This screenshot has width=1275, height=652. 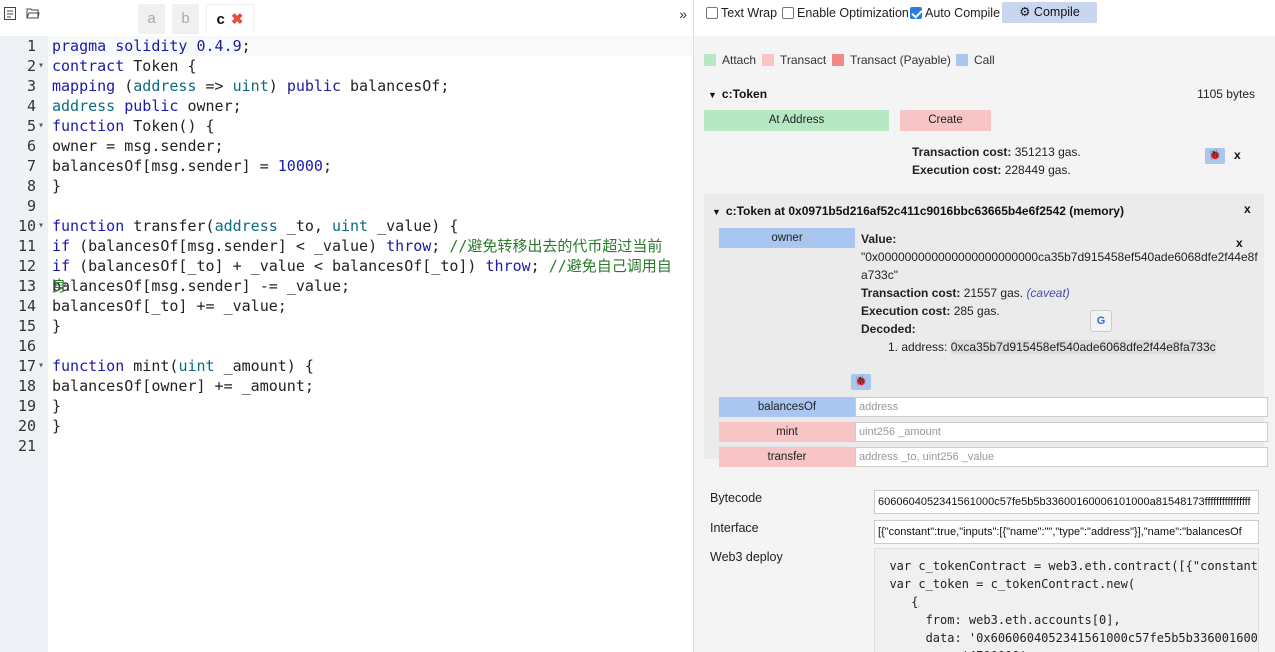 What do you see at coordinates (183, 366) in the screenshot?
I see `code-line: function mint(uint _amount) {` at bounding box center [183, 366].